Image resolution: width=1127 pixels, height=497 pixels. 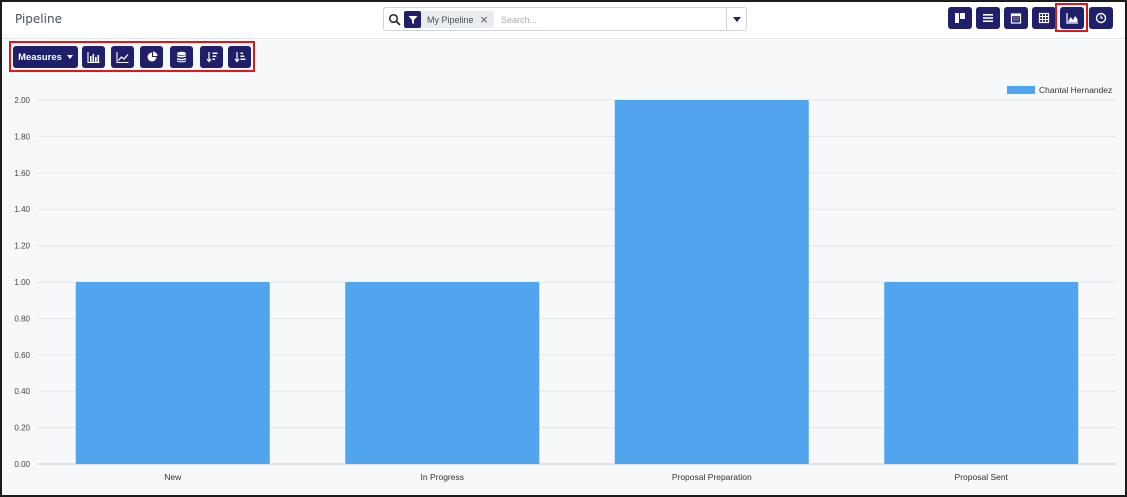 I want to click on y-tick-label: 0.00, so click(x=22, y=464).